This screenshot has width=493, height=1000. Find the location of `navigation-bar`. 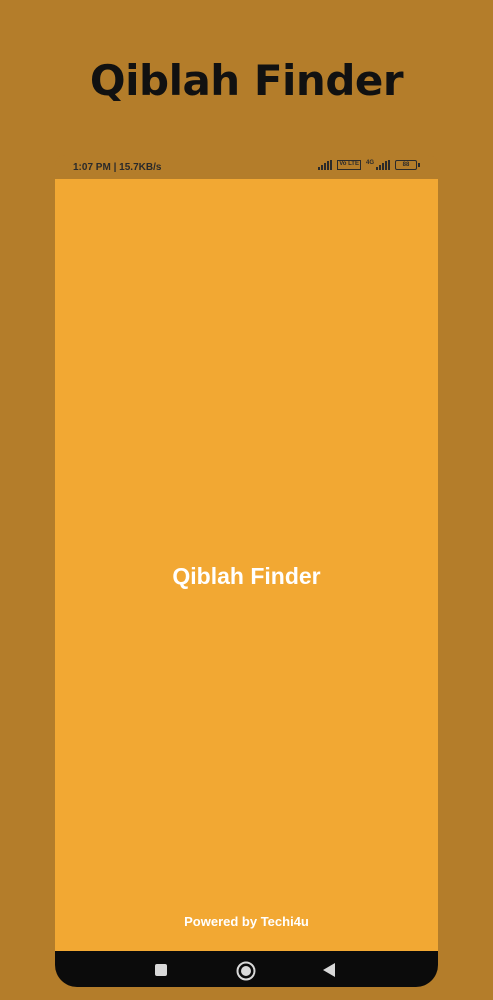

navigation-bar is located at coordinates (246, 969).